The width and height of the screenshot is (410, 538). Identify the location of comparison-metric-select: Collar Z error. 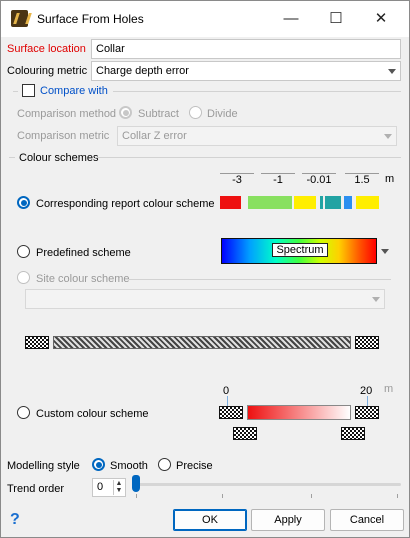
(257, 136).